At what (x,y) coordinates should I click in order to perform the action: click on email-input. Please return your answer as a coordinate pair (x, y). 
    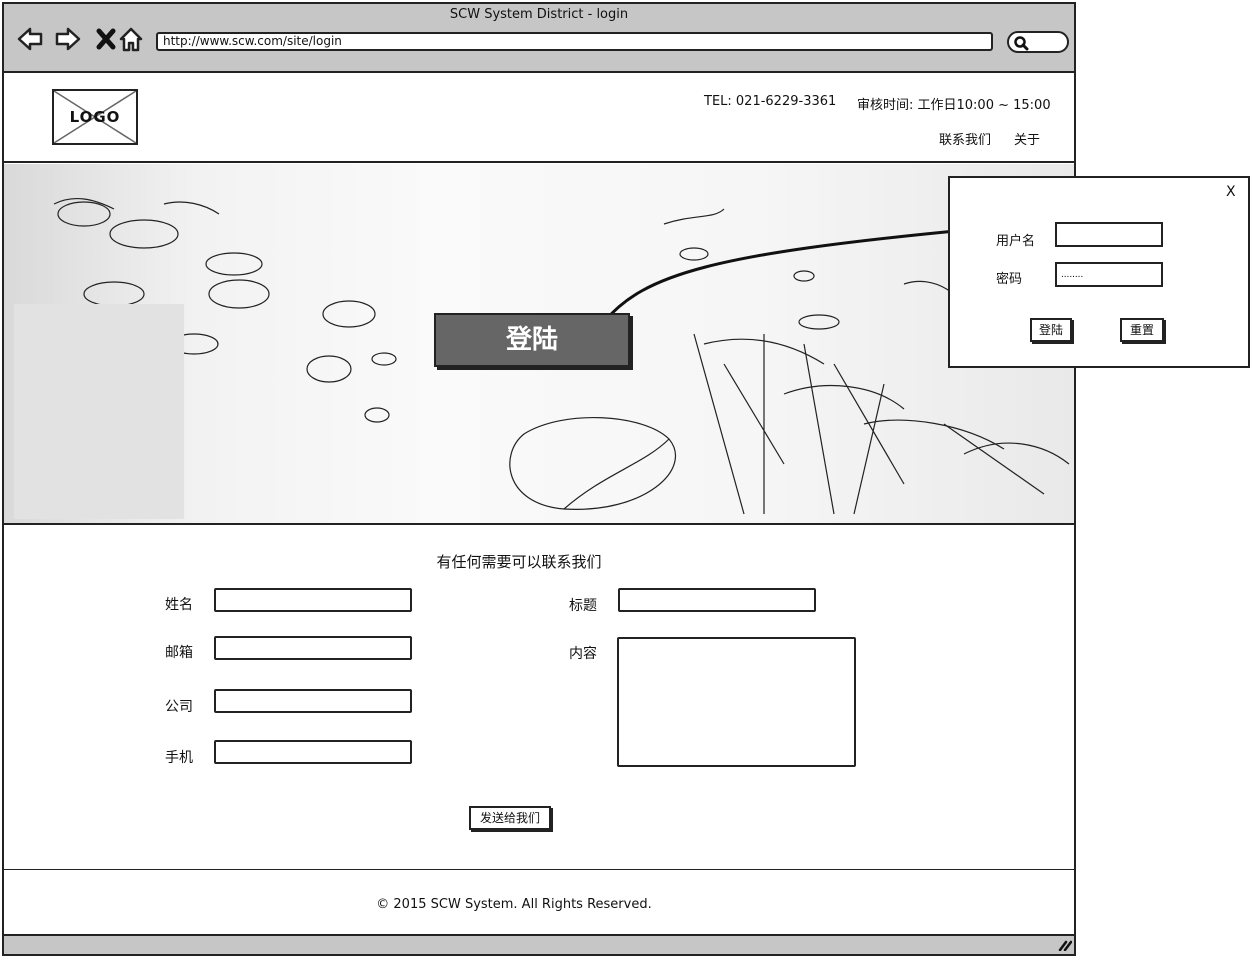
    Looking at the image, I should click on (313, 648).